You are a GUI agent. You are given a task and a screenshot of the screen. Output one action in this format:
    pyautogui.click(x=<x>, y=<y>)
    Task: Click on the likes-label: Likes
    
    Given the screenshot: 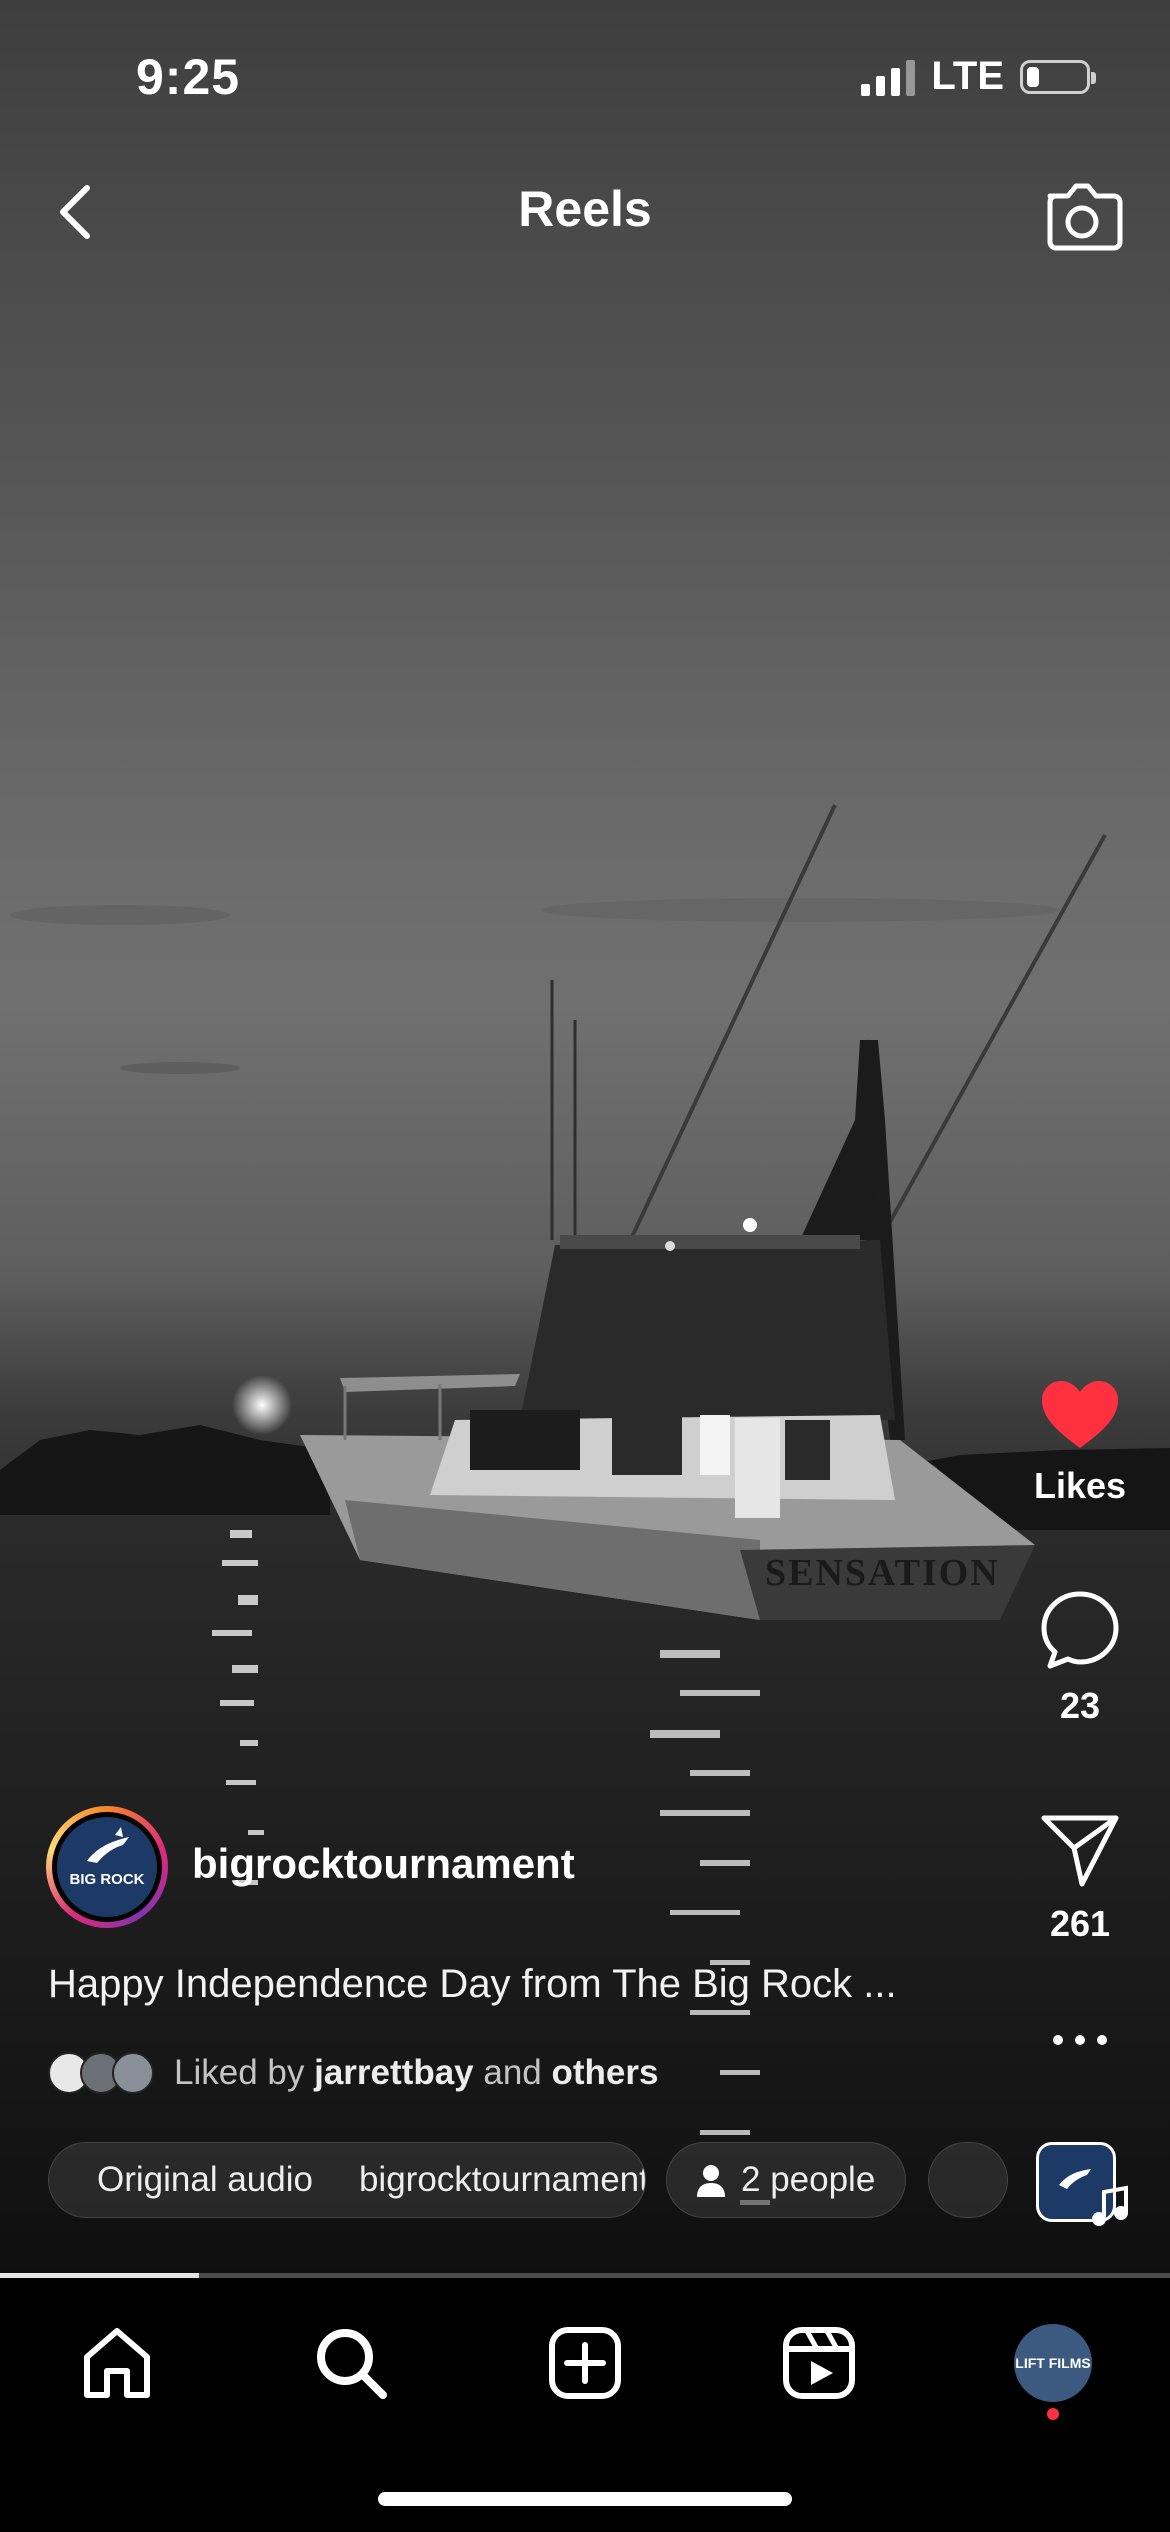 What is the action you would take?
    pyautogui.click(x=1080, y=1485)
    